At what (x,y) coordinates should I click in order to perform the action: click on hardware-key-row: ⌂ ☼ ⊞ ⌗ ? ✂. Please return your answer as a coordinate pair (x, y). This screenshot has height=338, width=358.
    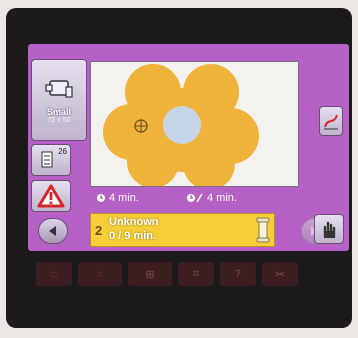
    Looking at the image, I should click on (191, 275).